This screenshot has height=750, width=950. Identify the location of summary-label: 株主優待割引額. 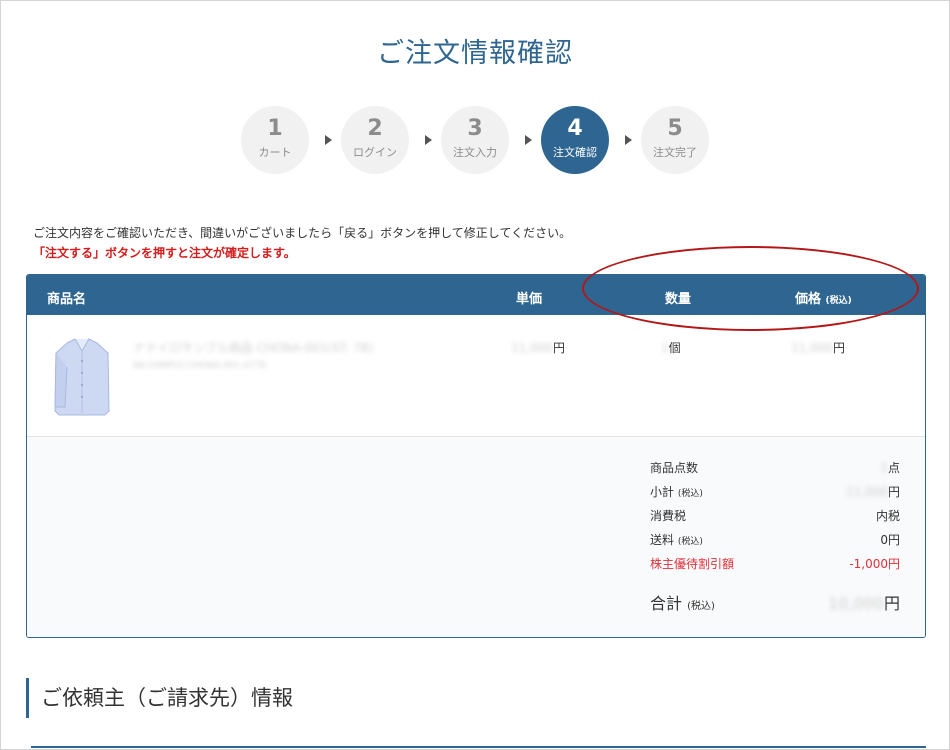
(692, 564).